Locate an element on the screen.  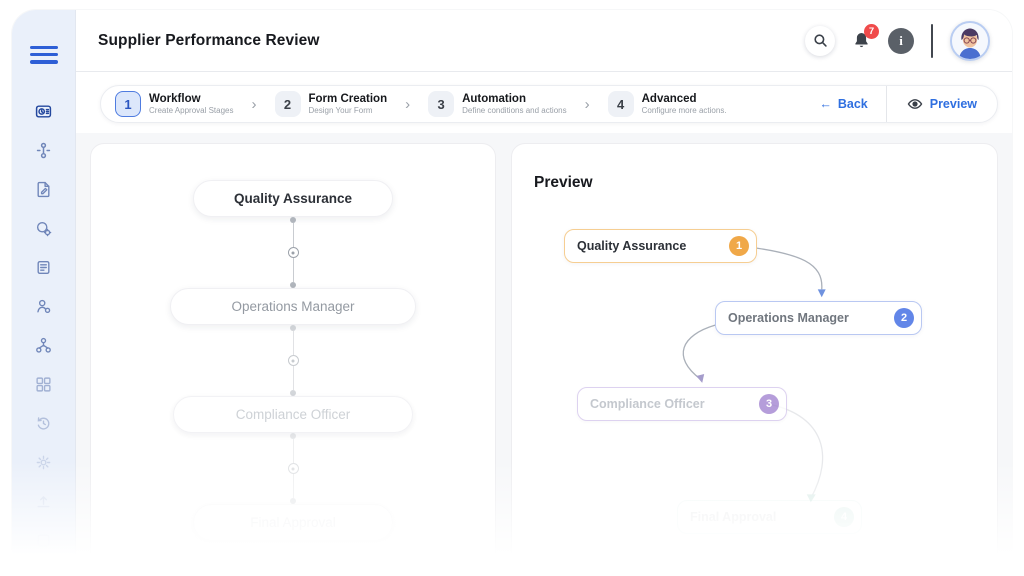
page-title: Supplier Performance Review is located at coordinates (209, 40).